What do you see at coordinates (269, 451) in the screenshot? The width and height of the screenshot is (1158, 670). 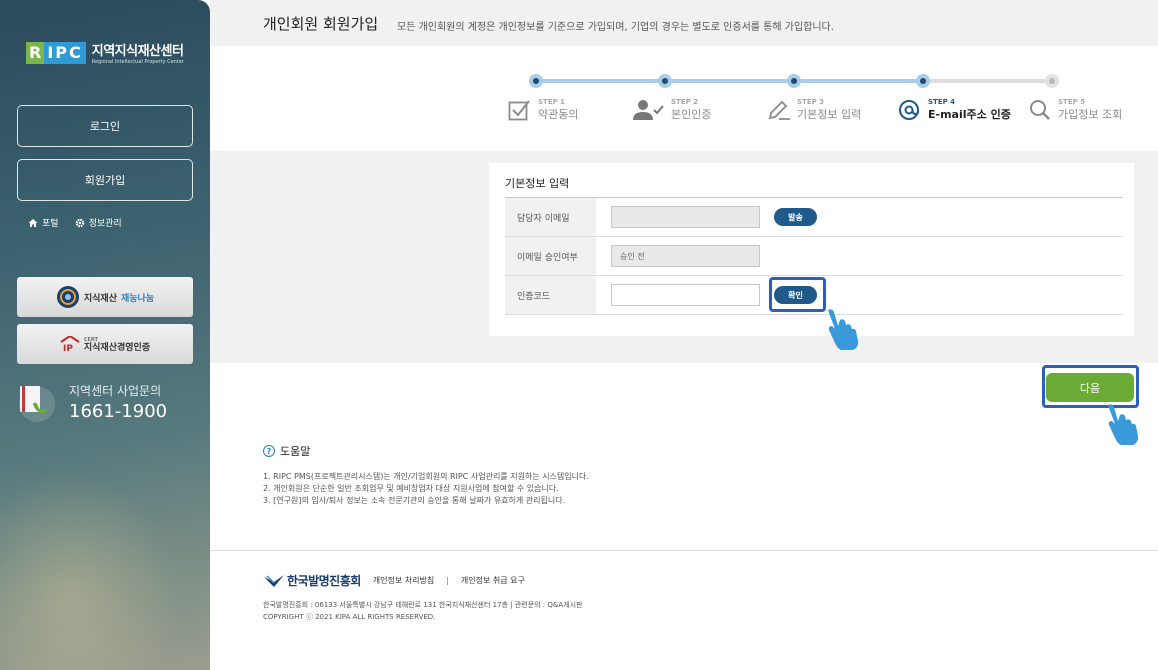 I see `question-icon: ?` at bounding box center [269, 451].